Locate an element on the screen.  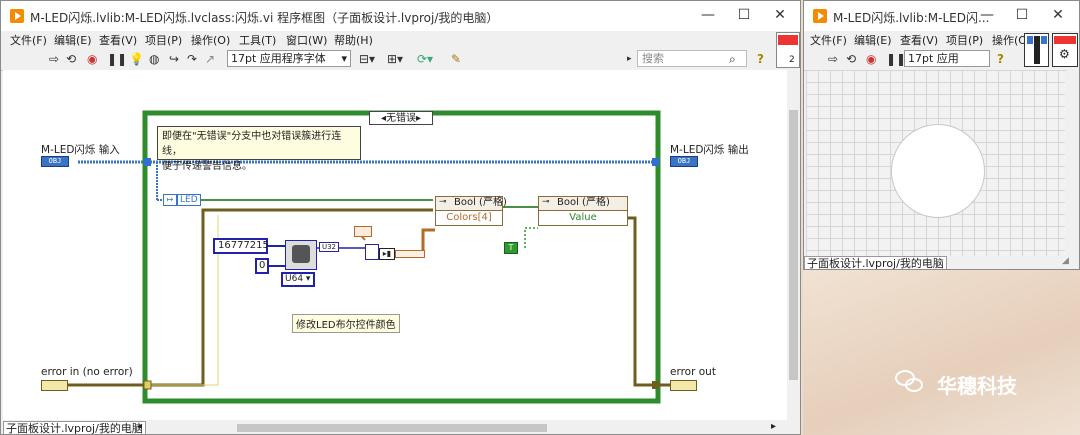
join-numbers-node is located at coordinates (301, 255).